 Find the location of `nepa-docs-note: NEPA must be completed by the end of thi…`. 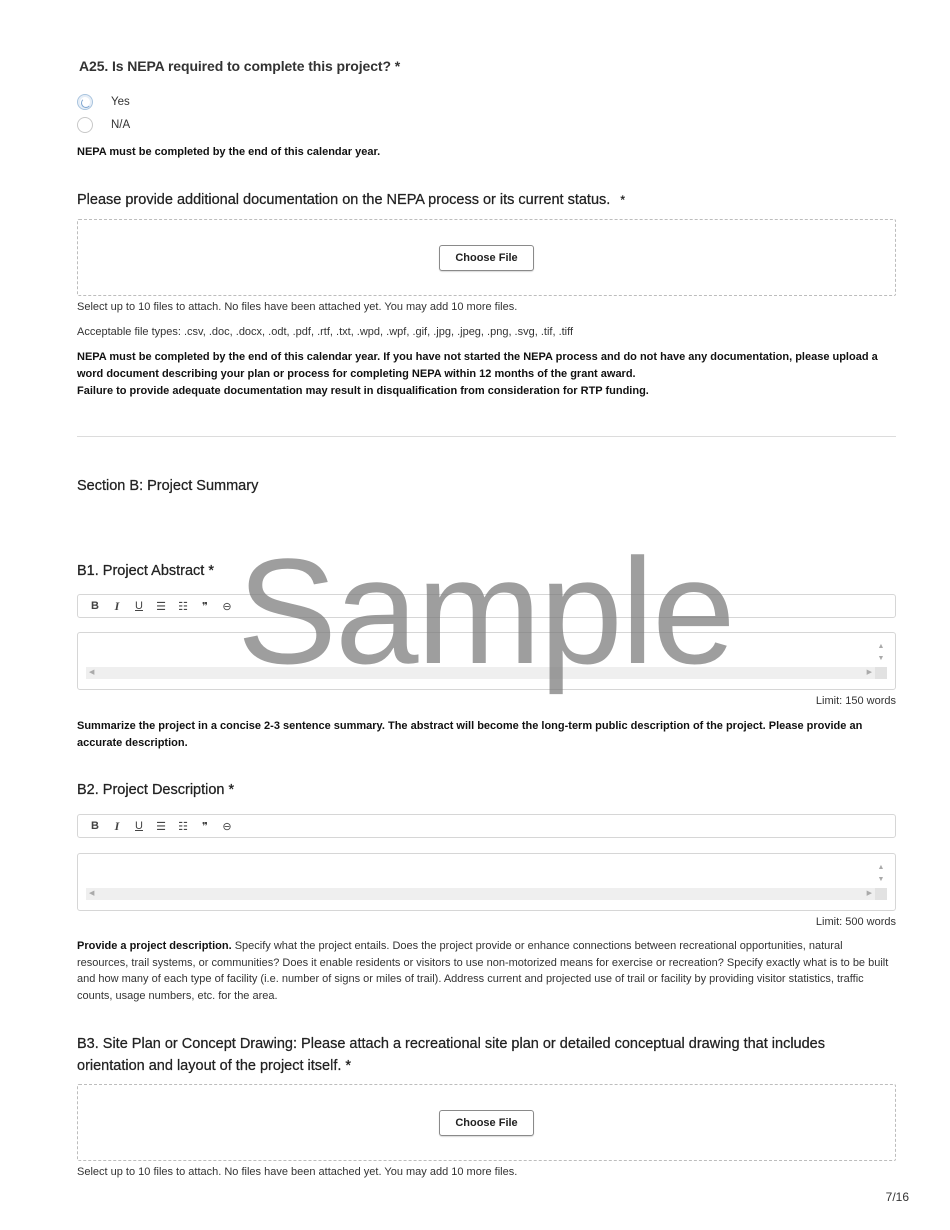

nepa-docs-note: NEPA must be completed by the end of thi… is located at coordinates (486, 374).